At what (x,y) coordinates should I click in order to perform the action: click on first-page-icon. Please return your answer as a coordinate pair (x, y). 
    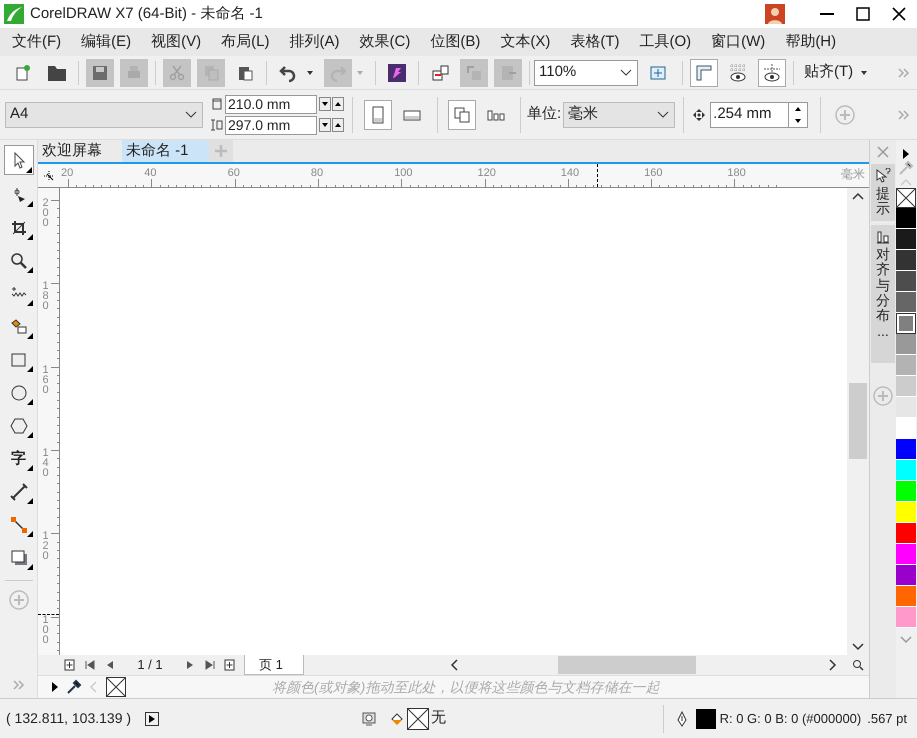
    Looking at the image, I should click on (90, 665).